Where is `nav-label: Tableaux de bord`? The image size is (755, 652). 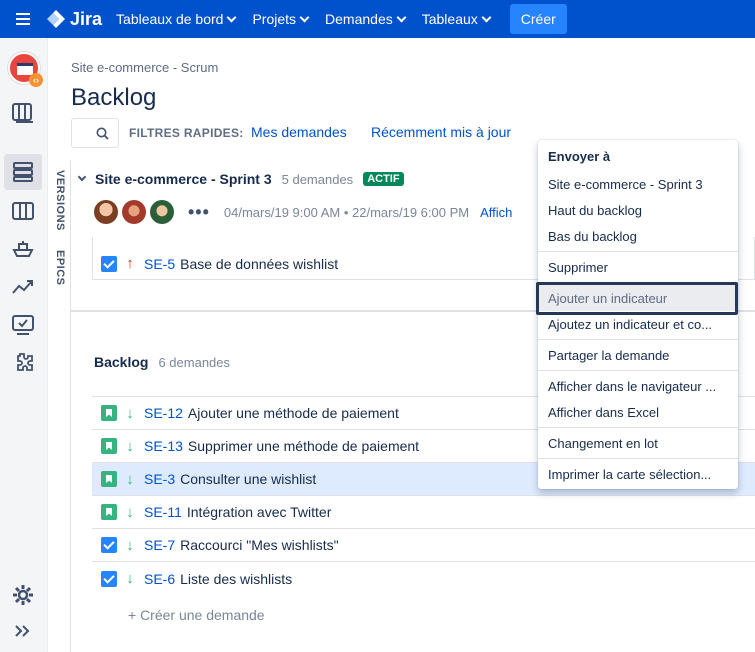 nav-label: Tableaux de bord is located at coordinates (170, 19).